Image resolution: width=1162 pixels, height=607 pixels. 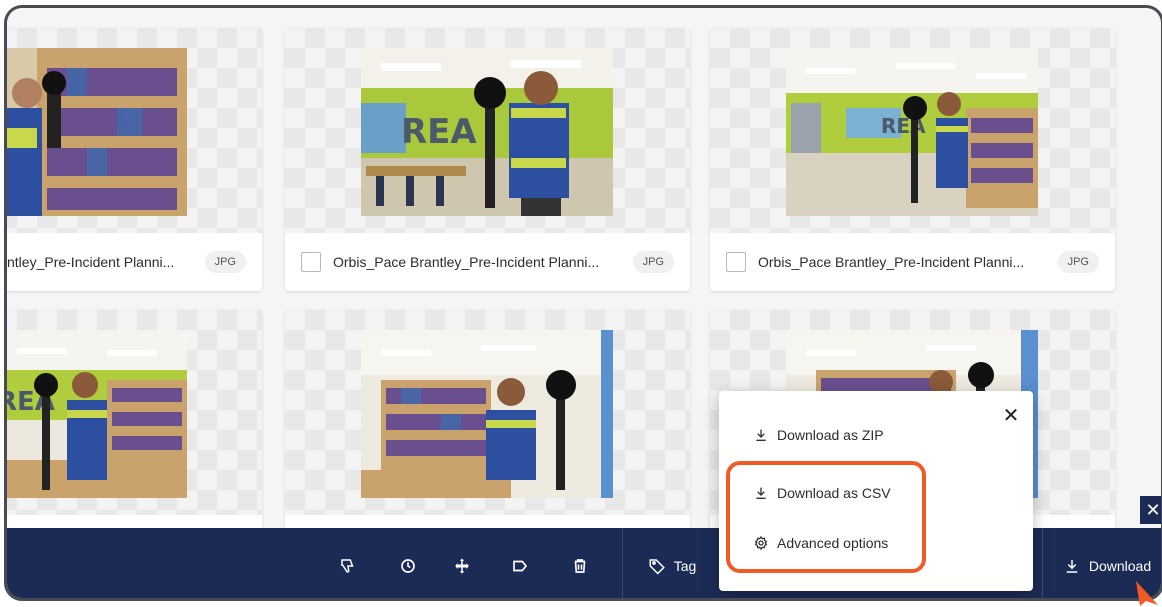 I want to click on toolbar-delete-button, so click(x=580, y=563).